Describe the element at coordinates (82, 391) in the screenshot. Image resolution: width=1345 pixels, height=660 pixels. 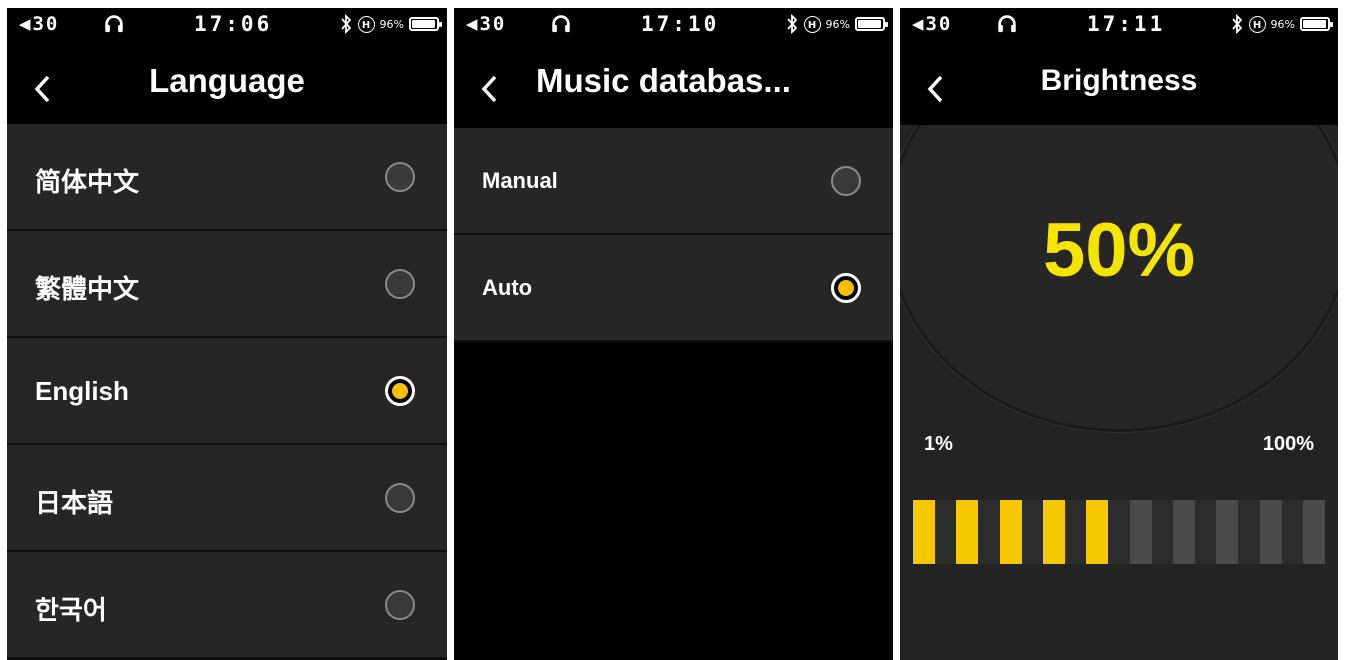
I see `option-label: English` at that location.